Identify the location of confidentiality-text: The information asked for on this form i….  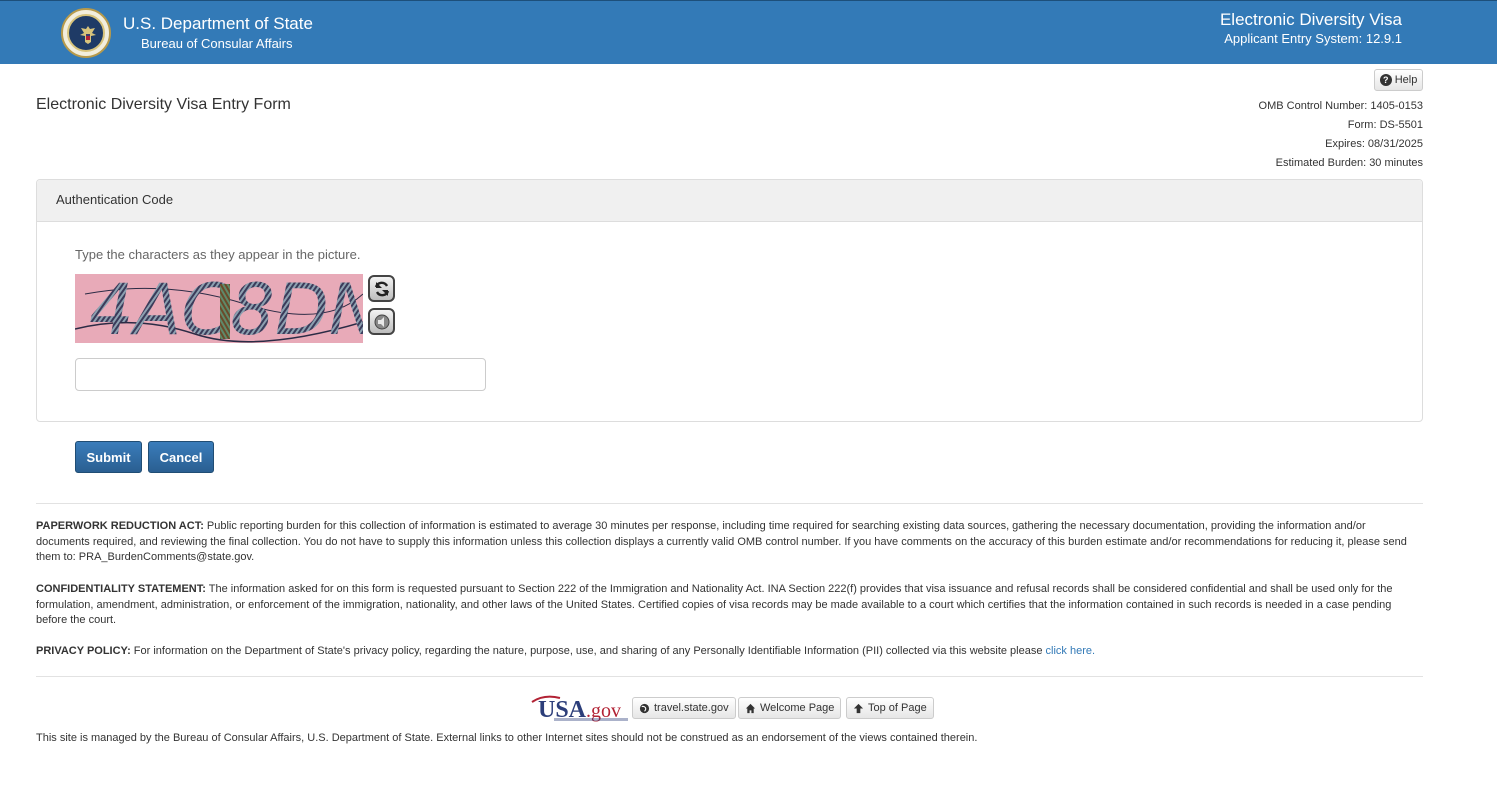
(714, 604).